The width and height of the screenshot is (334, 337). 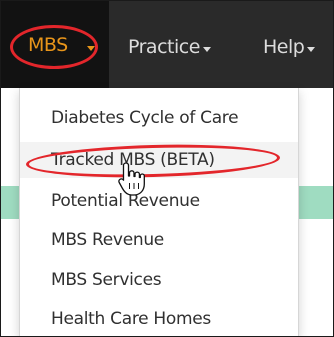 I want to click on menu-item-mbs-services: MBS Services, so click(x=159, y=280).